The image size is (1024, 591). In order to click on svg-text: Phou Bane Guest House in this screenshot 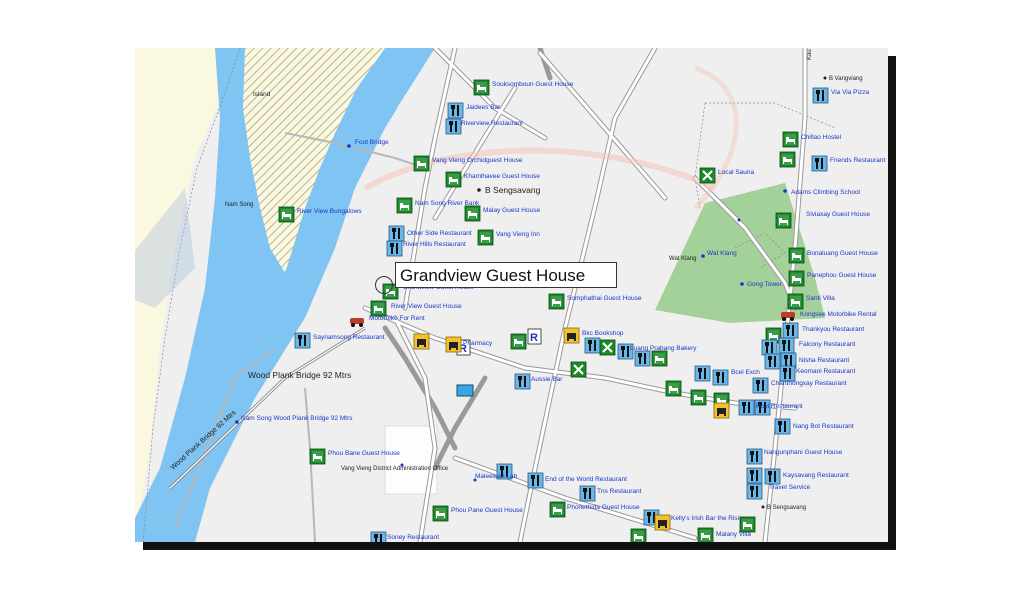, I will do `click(364, 453)`.